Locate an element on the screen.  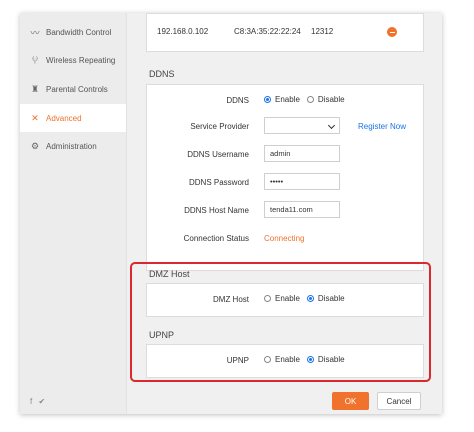
delete-icon is located at coordinates (392, 32).